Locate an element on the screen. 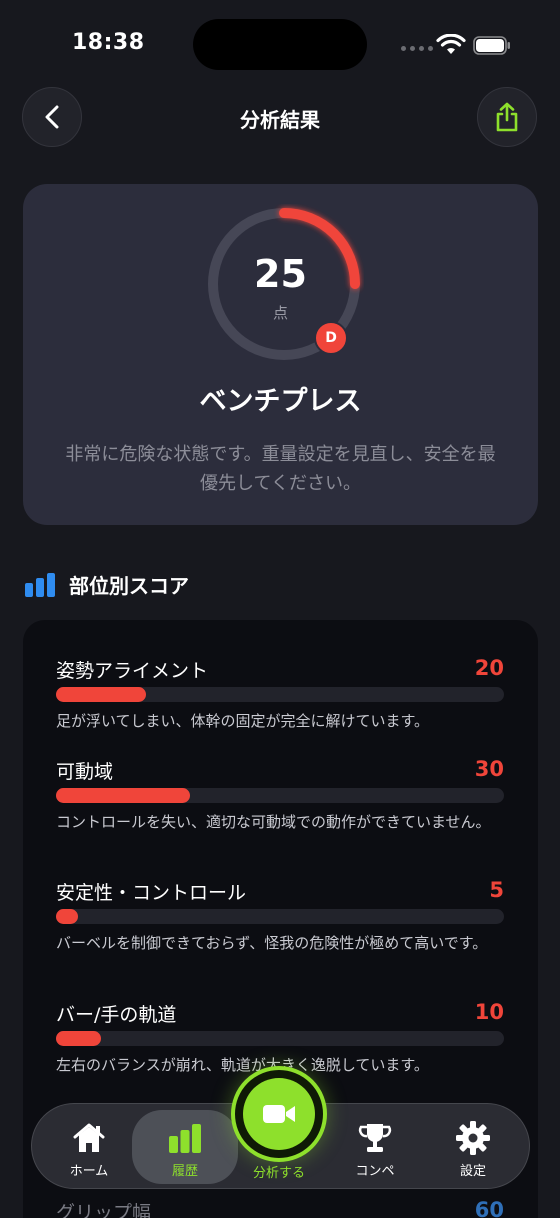 The image size is (560, 1218). share-icon is located at coordinates (507, 117).